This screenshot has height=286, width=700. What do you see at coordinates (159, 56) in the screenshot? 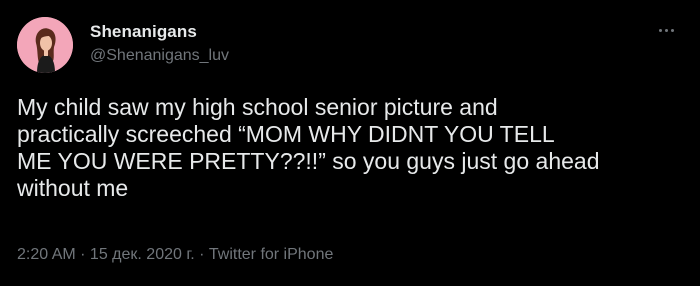
I see `user-handle: @Shenanigans_luv` at bounding box center [159, 56].